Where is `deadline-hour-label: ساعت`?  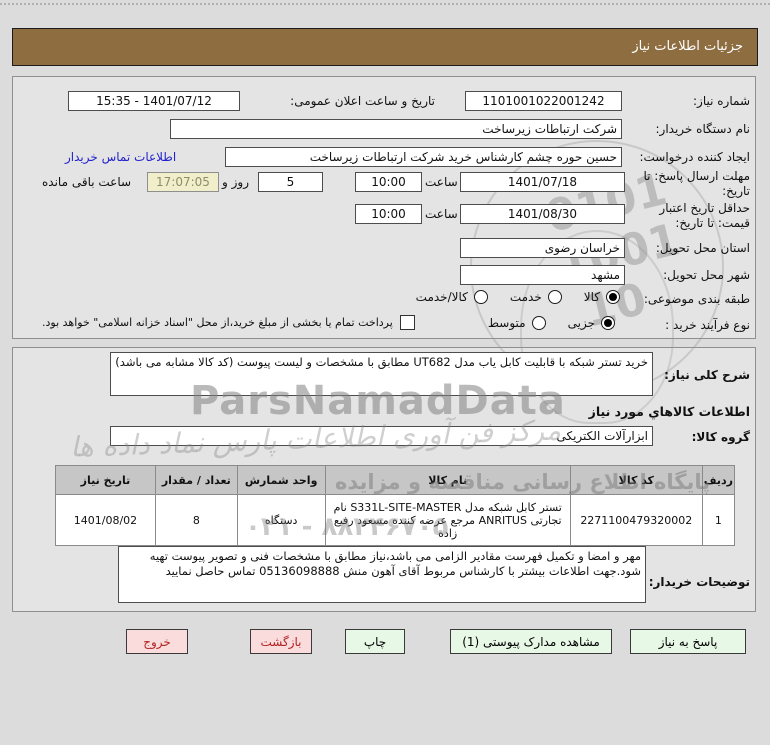 deadline-hour-label: ساعت is located at coordinates (441, 182).